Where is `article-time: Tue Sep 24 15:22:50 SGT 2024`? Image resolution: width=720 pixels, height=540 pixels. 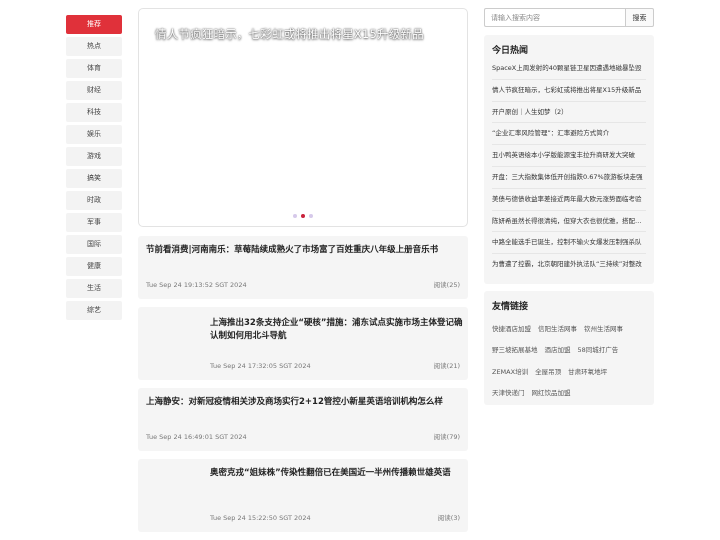
article-time: Tue Sep 24 15:22:50 SGT 2024 is located at coordinates (260, 518).